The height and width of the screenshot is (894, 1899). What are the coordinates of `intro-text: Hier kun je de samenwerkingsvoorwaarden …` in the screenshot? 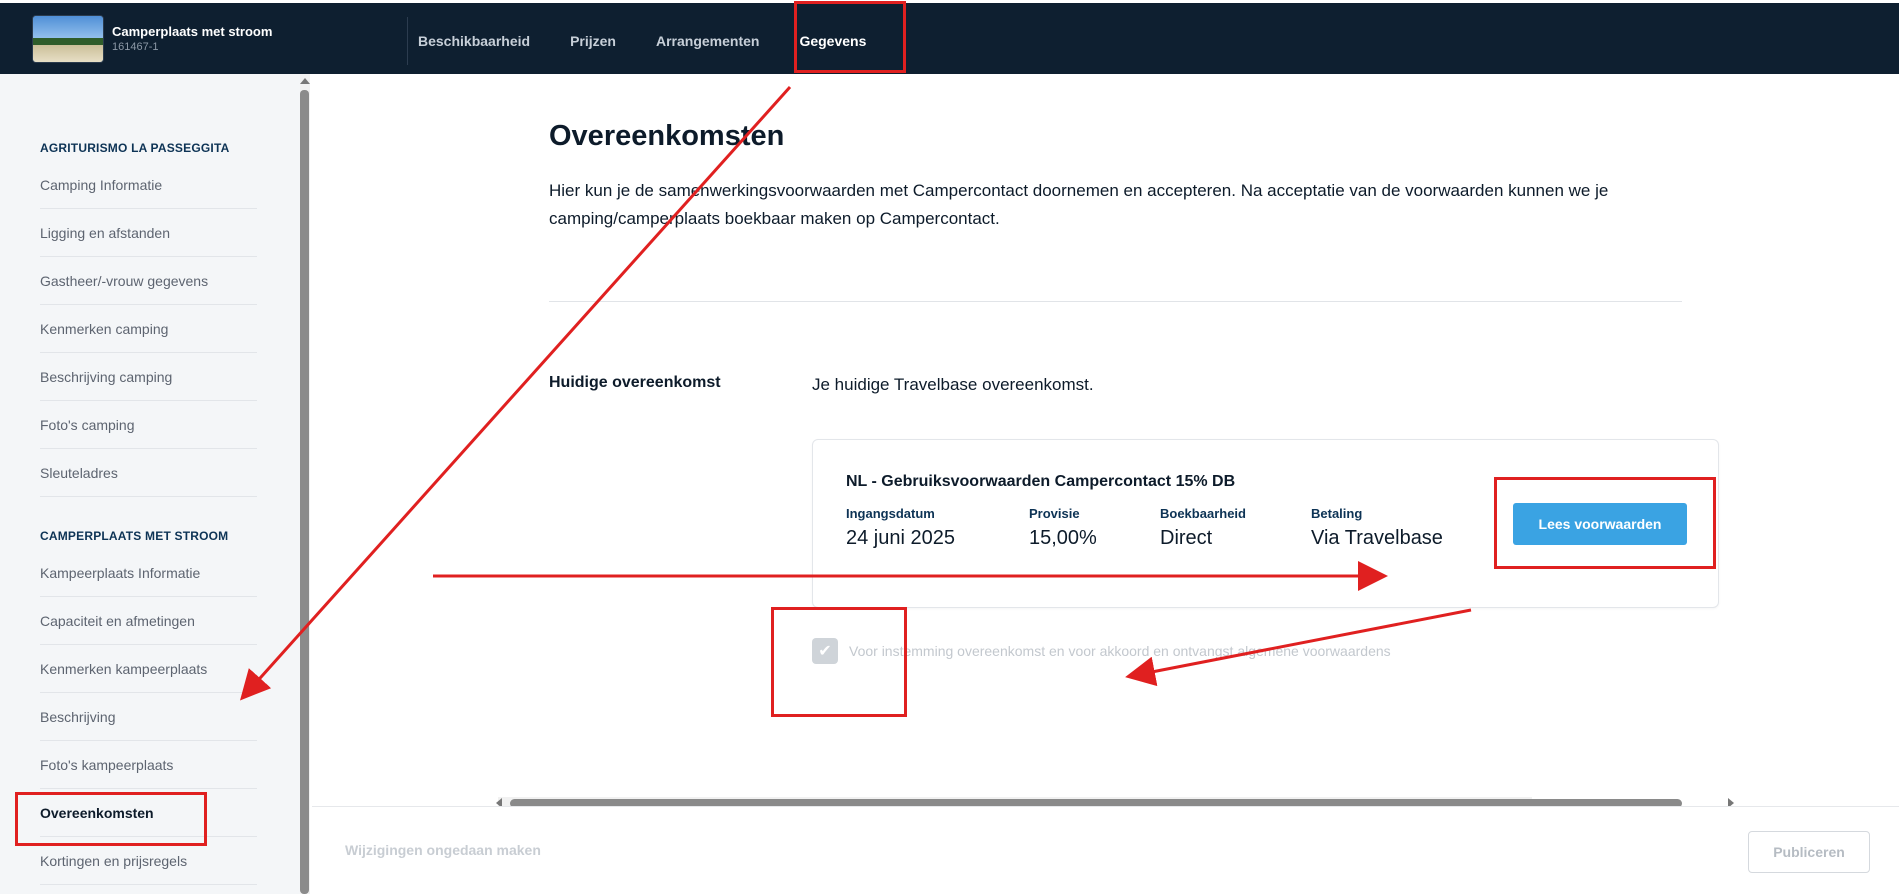 It's located at (1079, 204).